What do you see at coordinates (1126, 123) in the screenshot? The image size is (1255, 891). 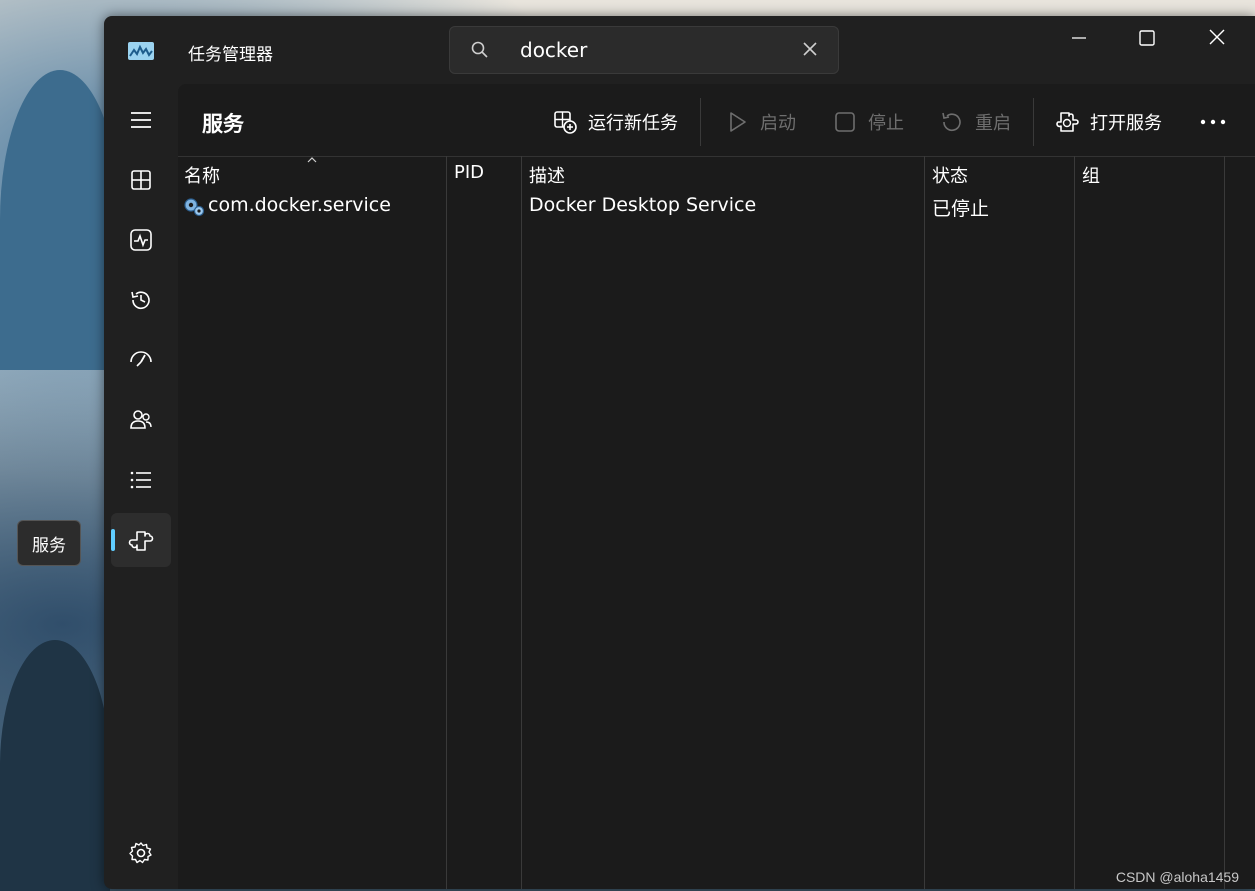 I see `open-services-label: 打开服务` at bounding box center [1126, 123].